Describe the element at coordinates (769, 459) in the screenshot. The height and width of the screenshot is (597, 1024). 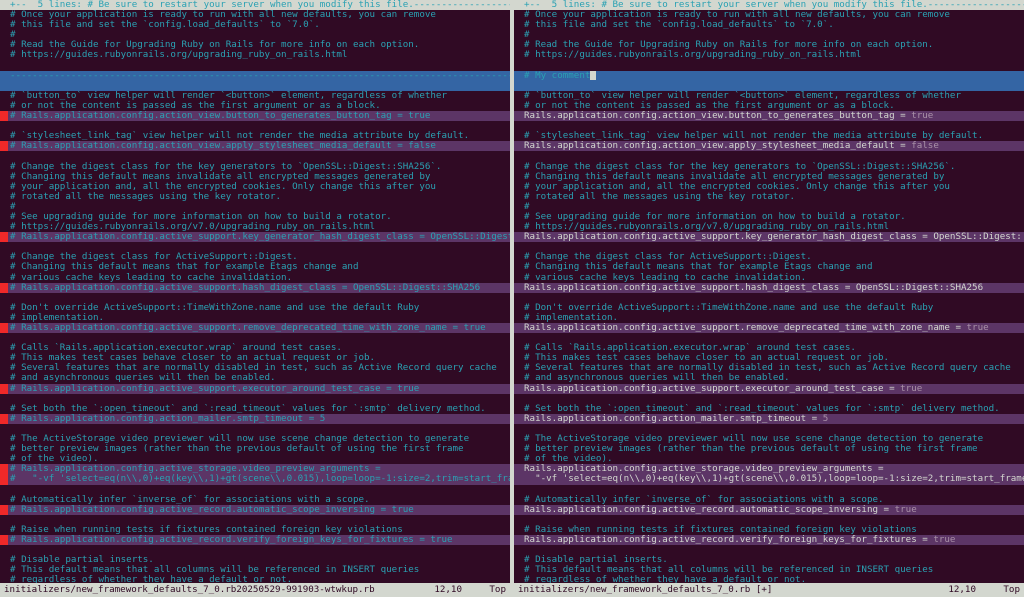
I see `code-line: # of the video).` at that location.